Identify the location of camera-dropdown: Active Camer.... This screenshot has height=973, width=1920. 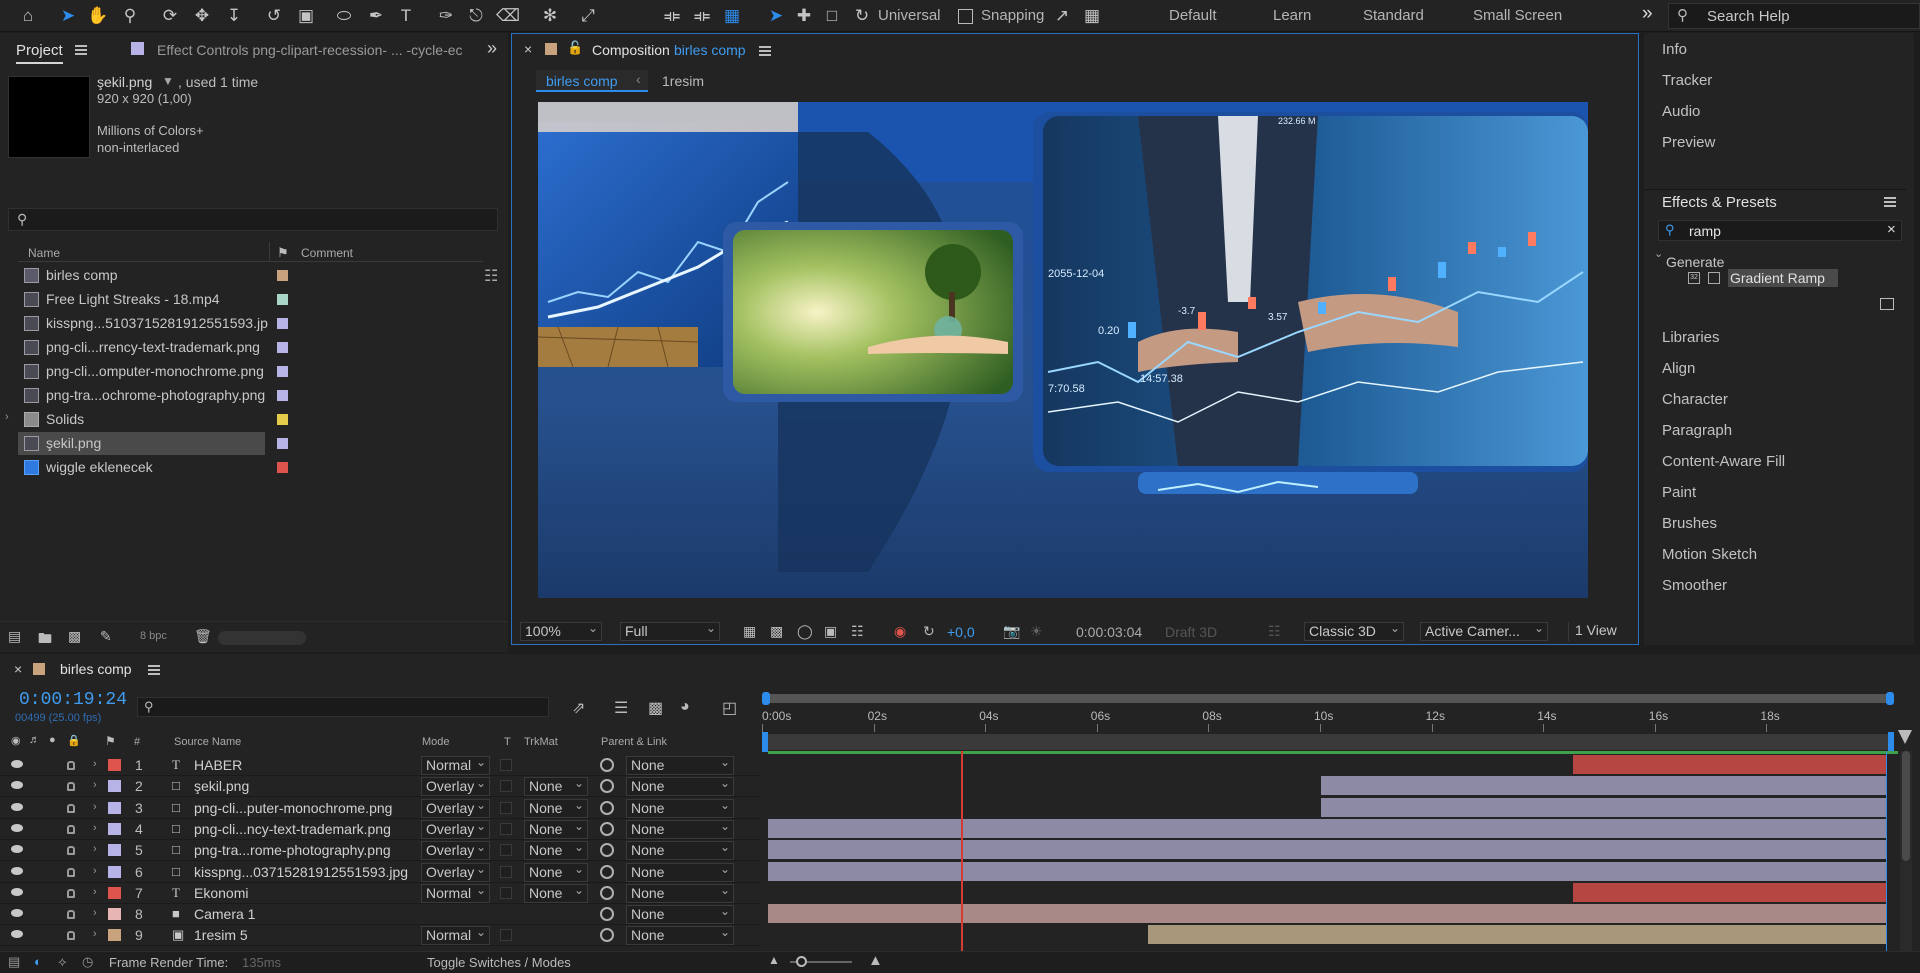
(1484, 631).